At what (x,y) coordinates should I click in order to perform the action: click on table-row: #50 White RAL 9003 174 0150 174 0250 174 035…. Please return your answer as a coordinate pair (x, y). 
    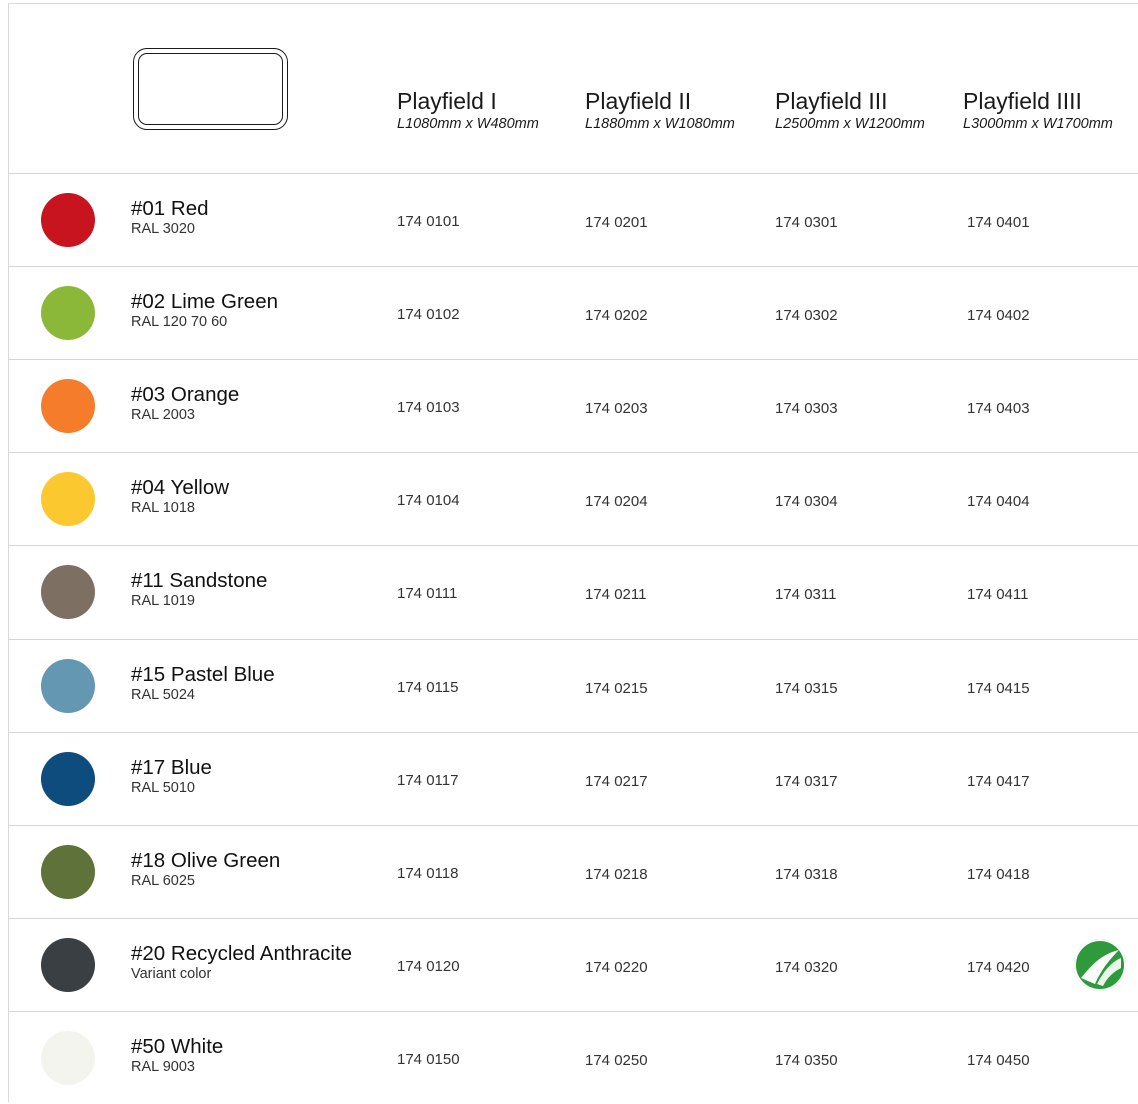
    Looking at the image, I should click on (569, 1057).